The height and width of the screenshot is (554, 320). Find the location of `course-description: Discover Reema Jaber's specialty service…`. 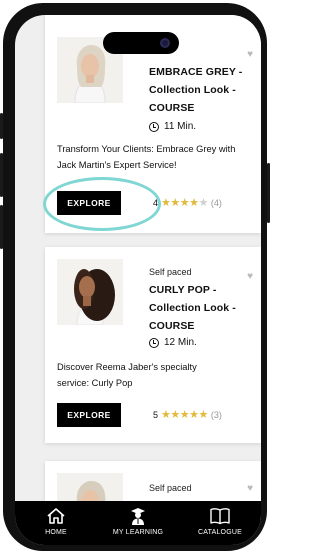

course-description: Discover Reema Jaber's specialty service… is located at coordinates (127, 375).